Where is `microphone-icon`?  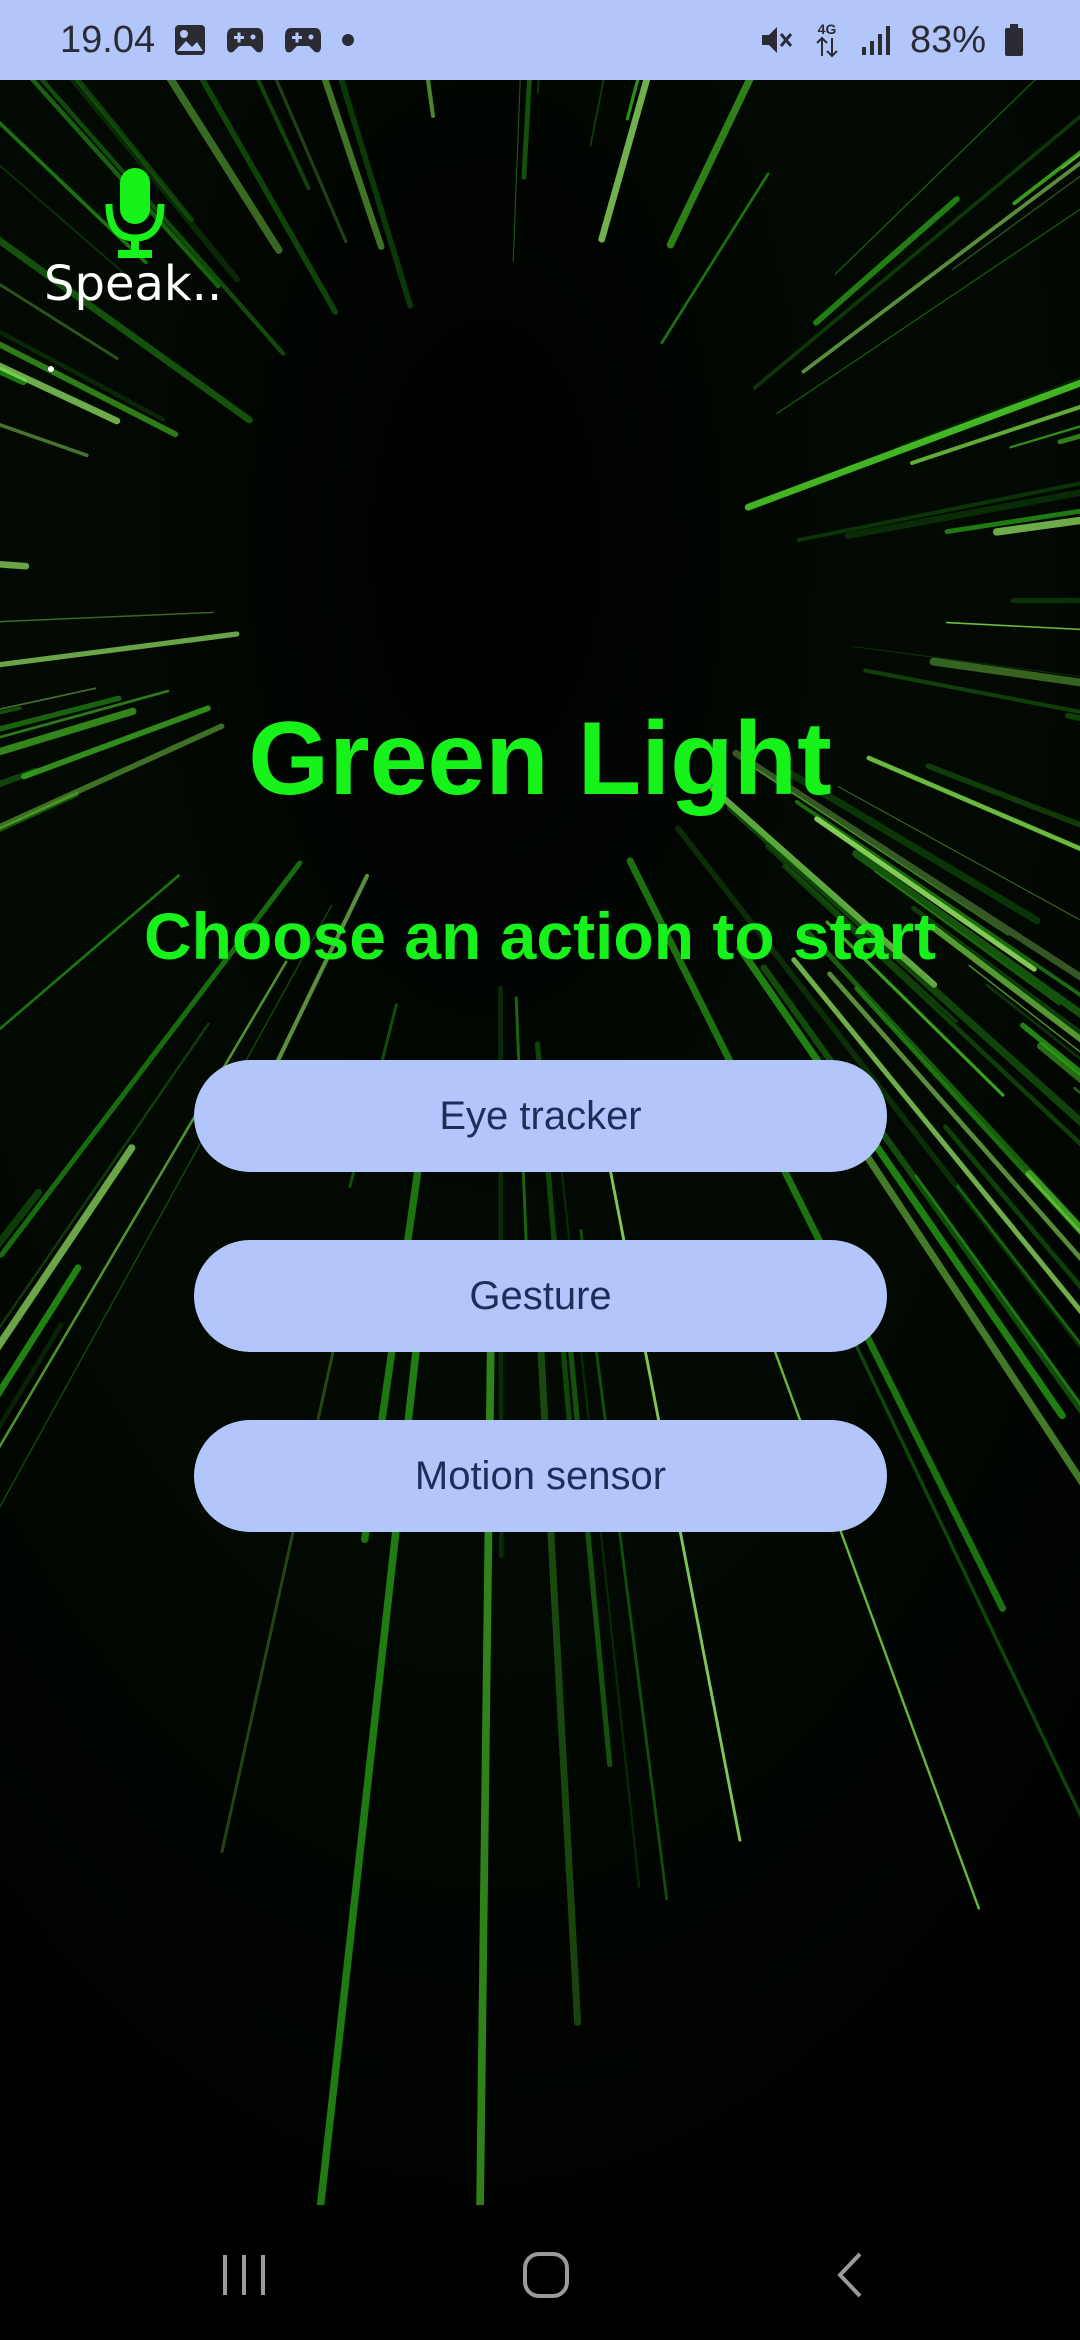
microphone-icon is located at coordinates (135, 214).